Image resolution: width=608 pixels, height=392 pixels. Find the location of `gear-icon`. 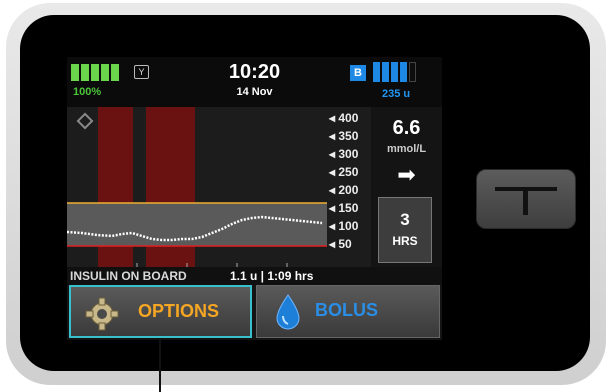

gear-icon is located at coordinates (102, 314).